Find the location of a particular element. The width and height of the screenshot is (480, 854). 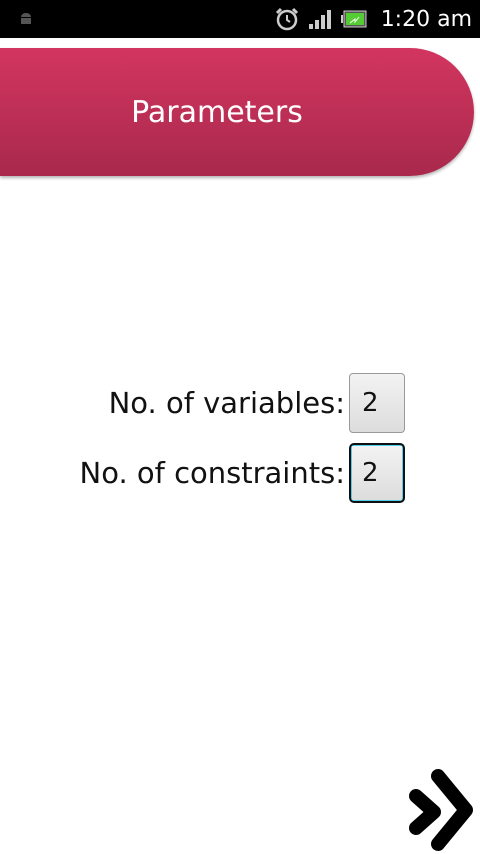

screen-title: Parameters is located at coordinates (217, 112).